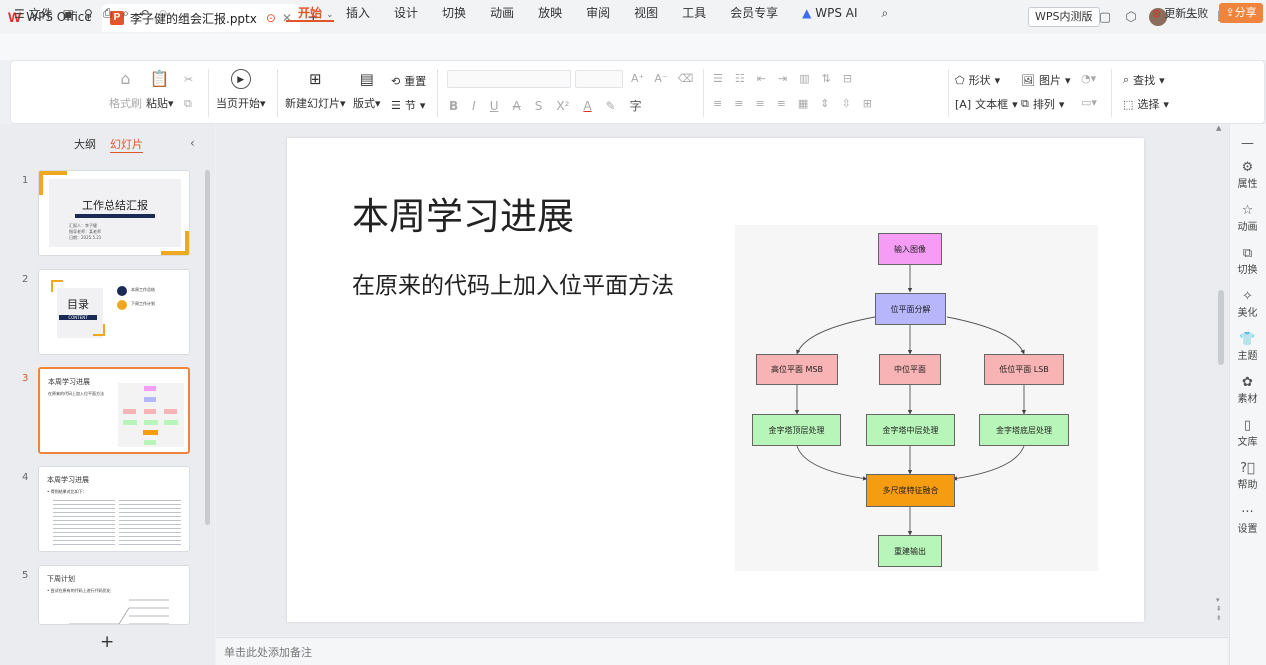 The width and height of the screenshot is (1266, 665). I want to click on shrink-font-icon: A⁻, so click(660, 78).